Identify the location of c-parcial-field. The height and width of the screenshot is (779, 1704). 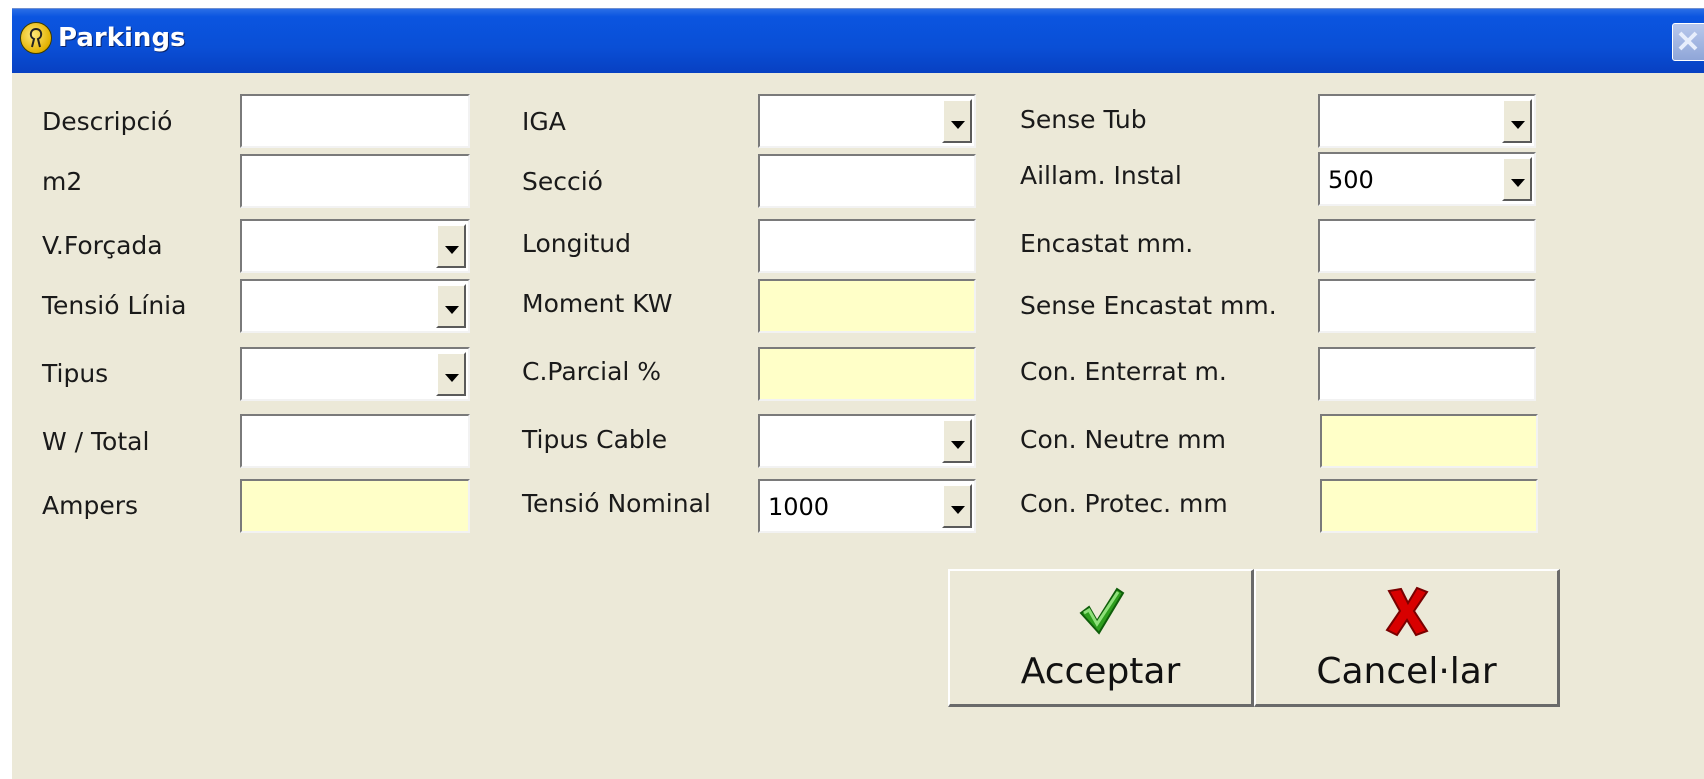
(867, 374).